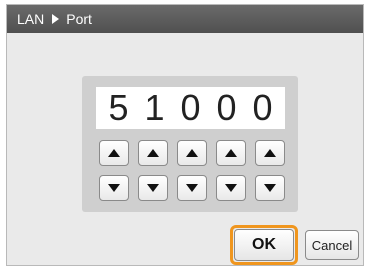 The height and width of the screenshot is (271, 369). I want to click on breadcrumb-current: Port, so click(79, 19).